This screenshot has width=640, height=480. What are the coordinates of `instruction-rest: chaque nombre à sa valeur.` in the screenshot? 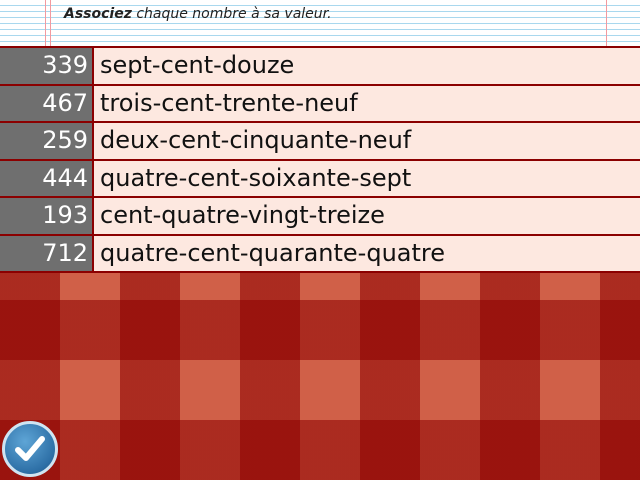 It's located at (231, 14).